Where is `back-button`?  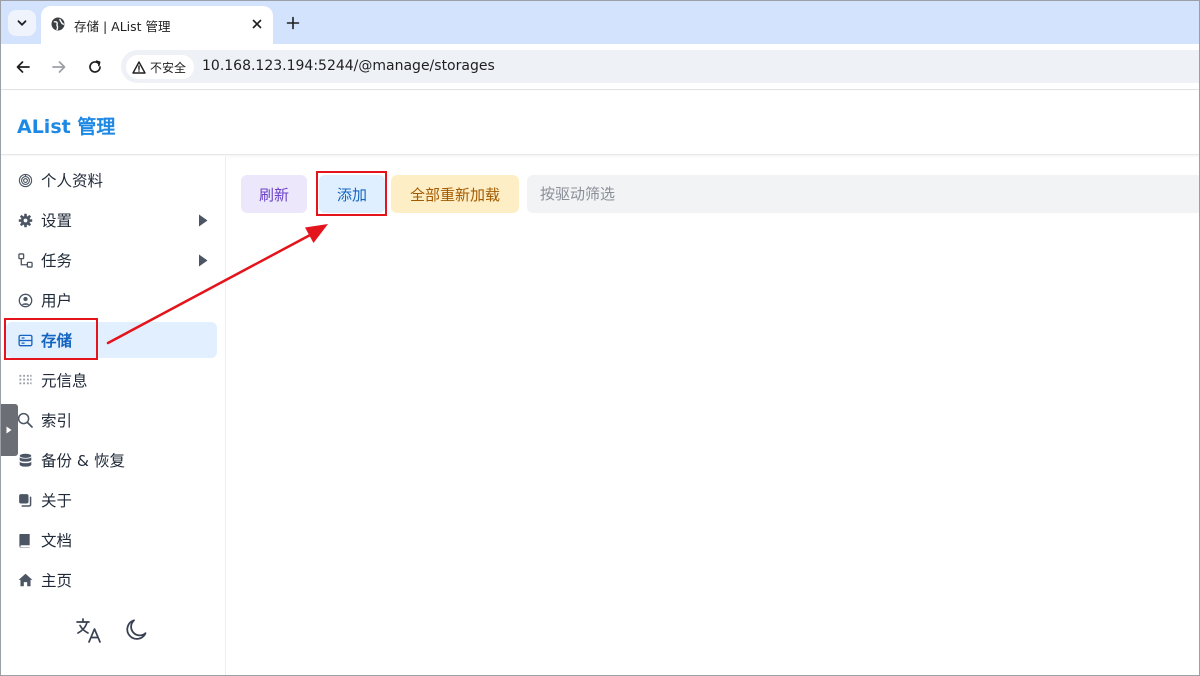
back-button is located at coordinates (23, 67).